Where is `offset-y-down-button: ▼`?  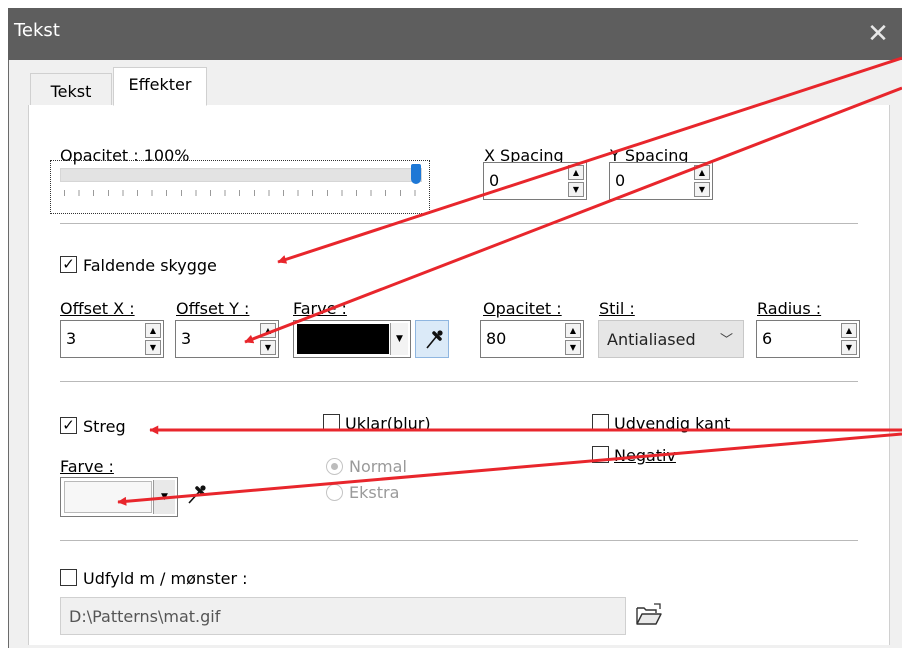
offset-y-down-button: ▼ is located at coordinates (268, 347).